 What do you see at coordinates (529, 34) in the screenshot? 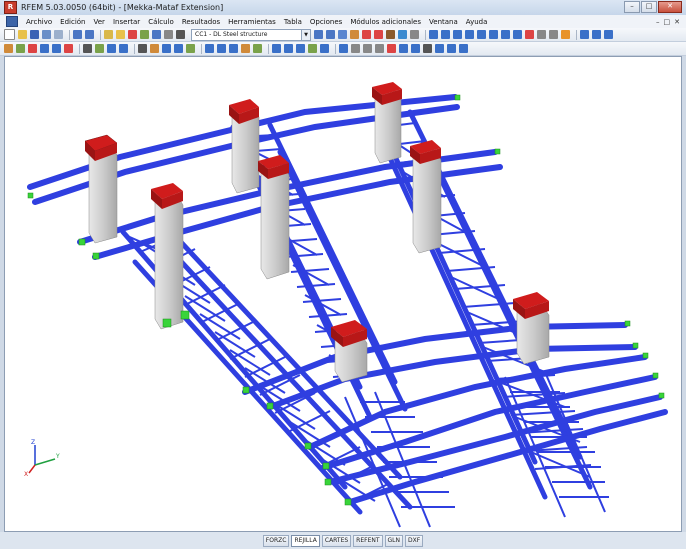
I see `hide-icon` at bounding box center [529, 34].